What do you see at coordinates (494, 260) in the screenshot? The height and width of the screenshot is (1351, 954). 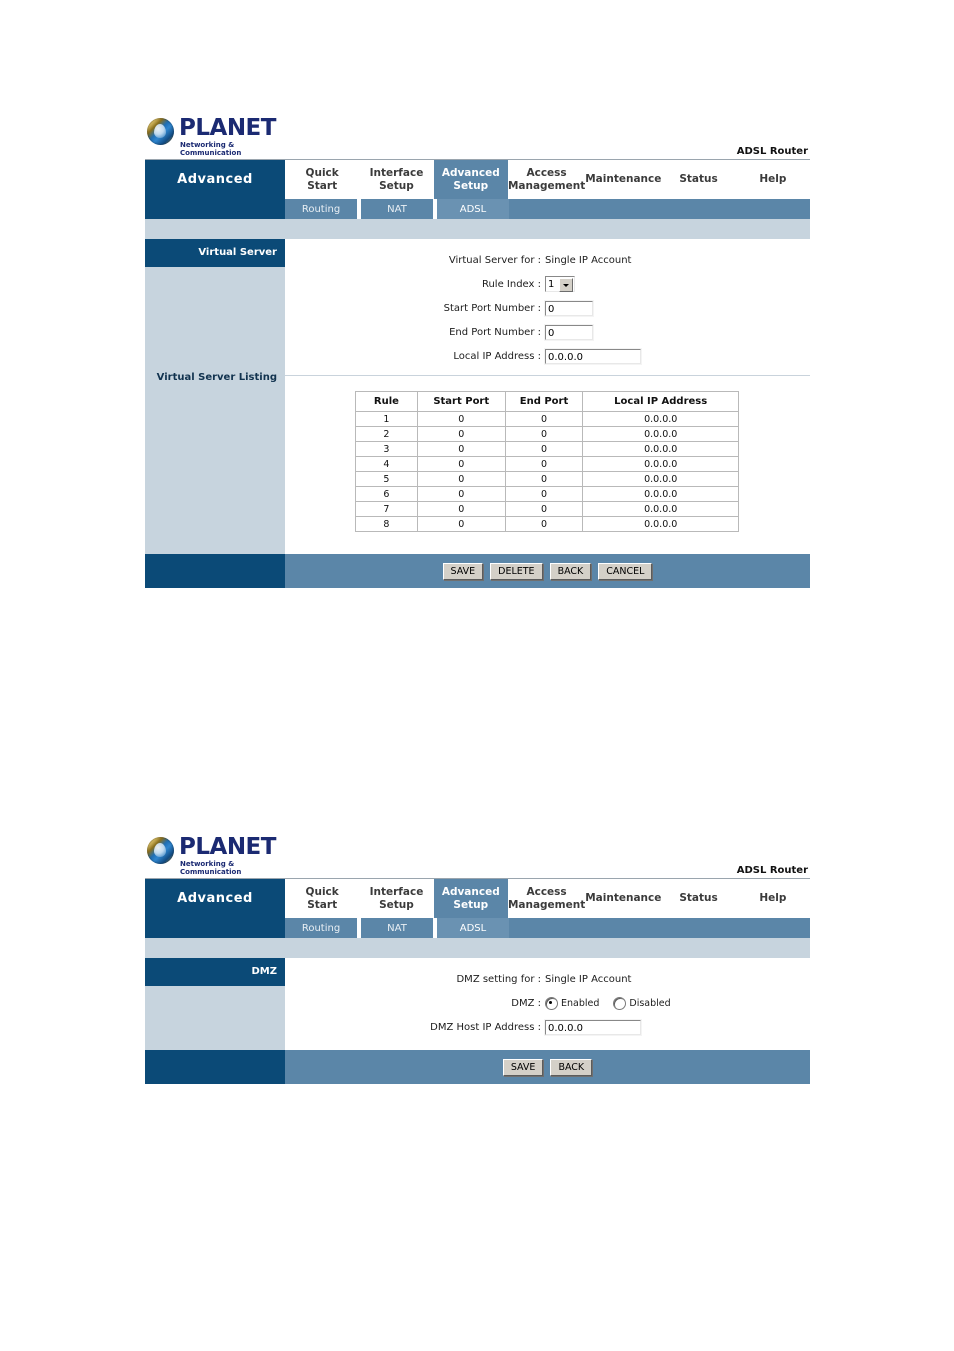 I see `label-virtual-server-for: Virtual Server for :` at bounding box center [494, 260].